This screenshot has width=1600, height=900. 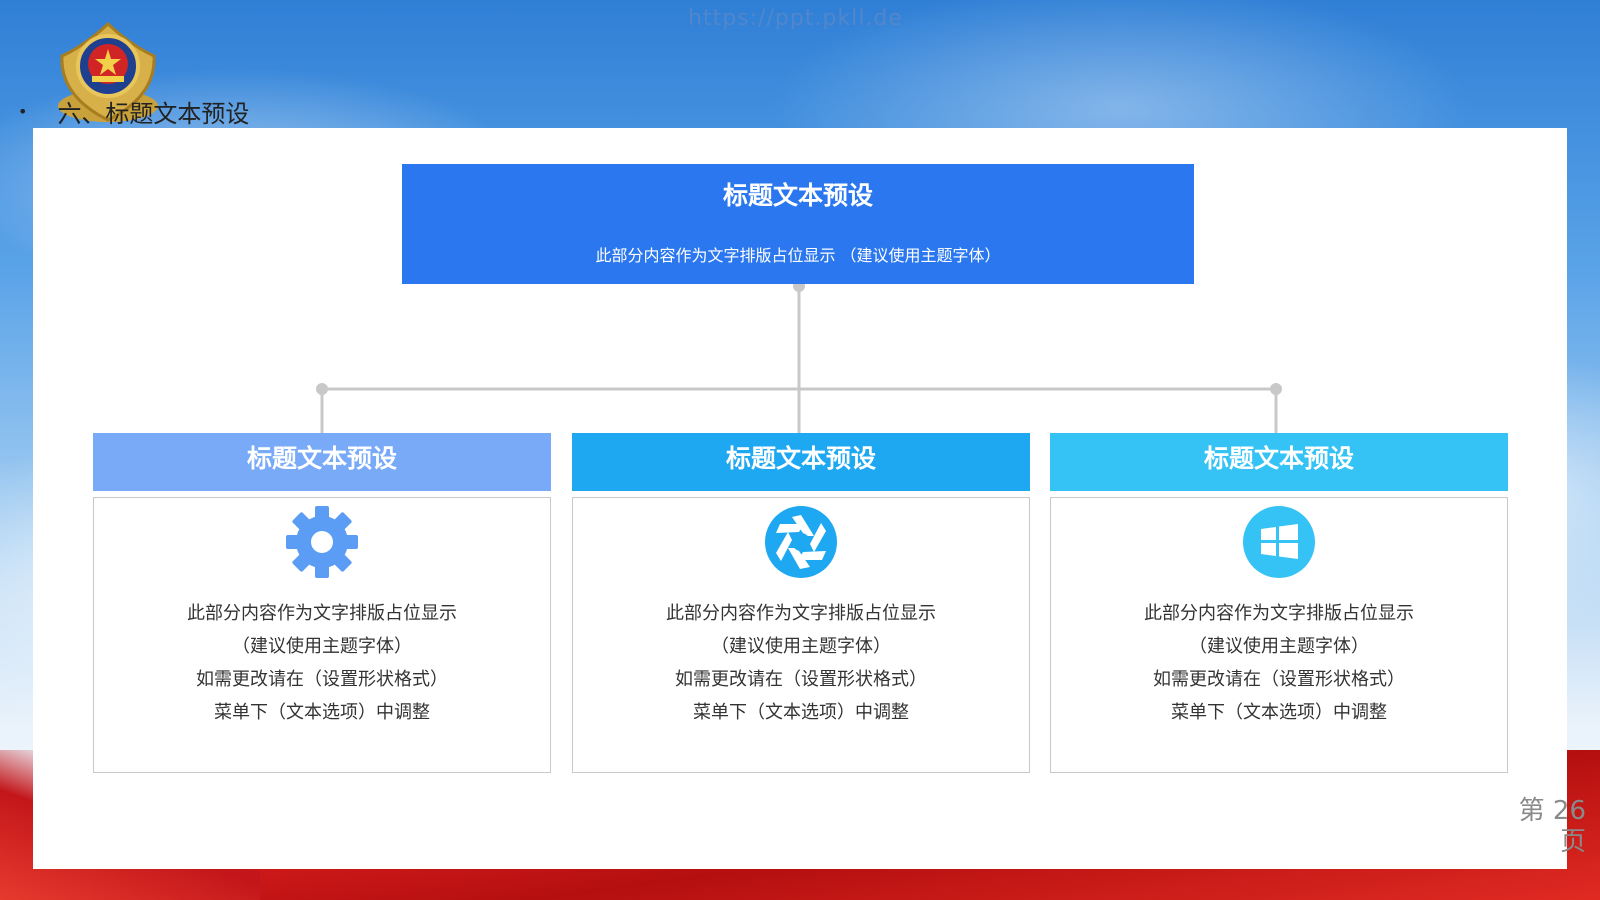 What do you see at coordinates (322, 712) in the screenshot?
I see `column-1-line-4: 菜单下（文本选项）中调整` at bounding box center [322, 712].